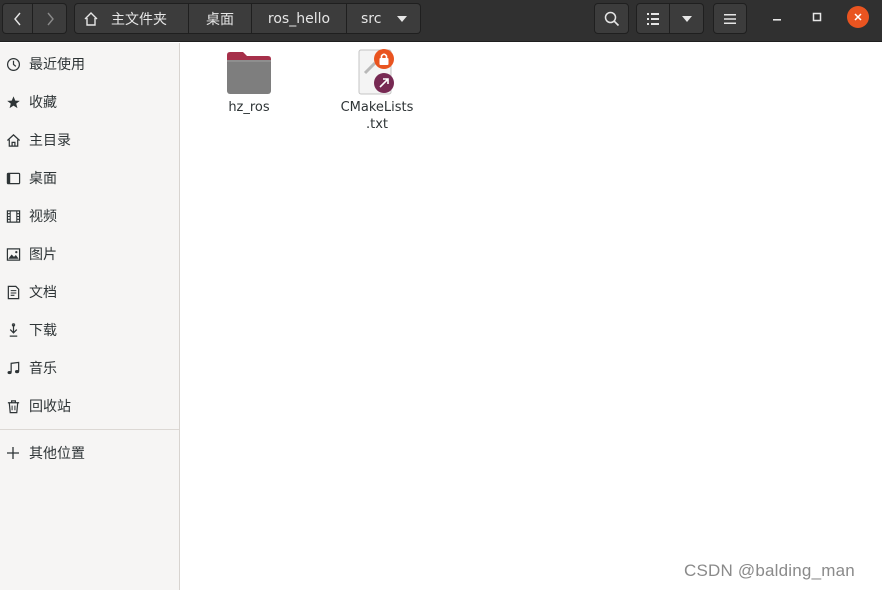 The height and width of the screenshot is (590, 882). I want to click on sidebar-item-label: 主目录, so click(50, 141).